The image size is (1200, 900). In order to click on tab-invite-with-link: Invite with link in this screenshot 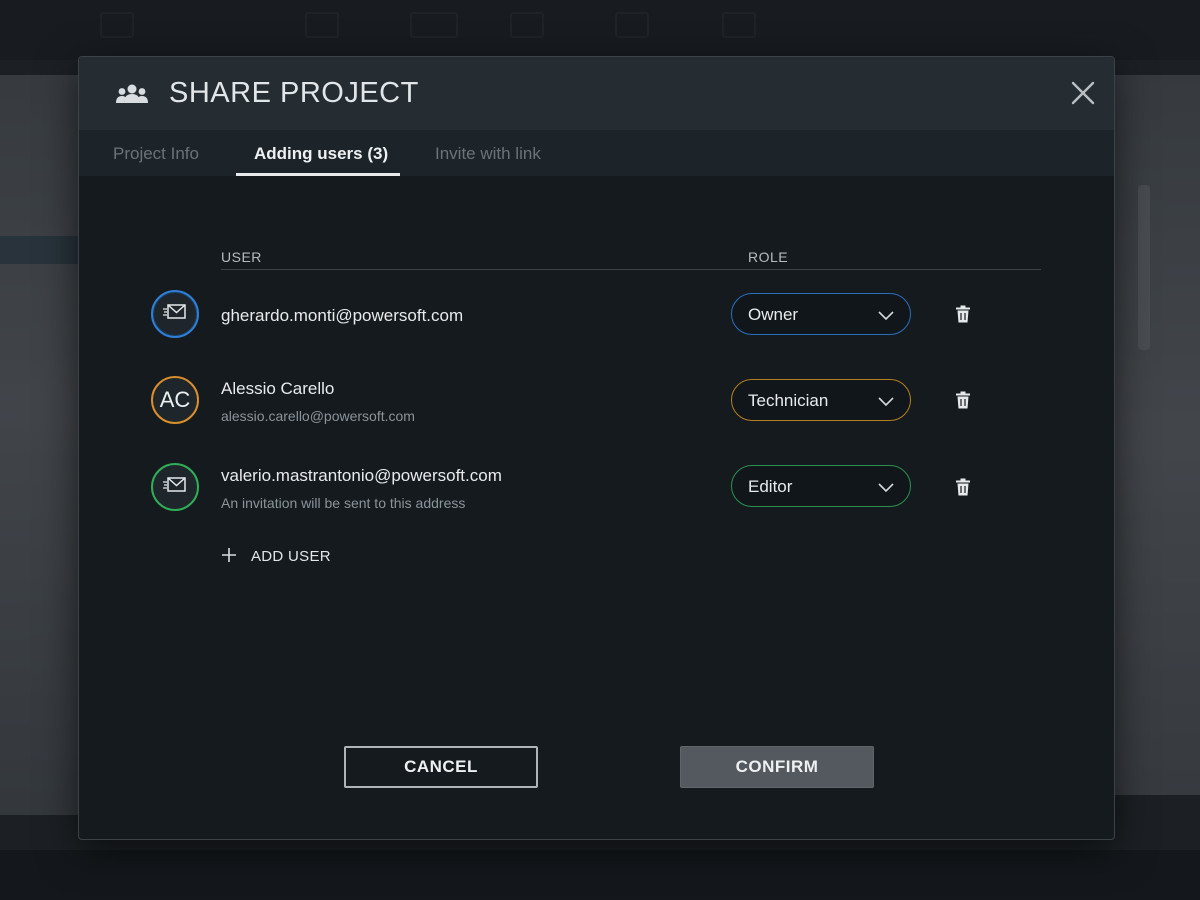, I will do `click(488, 154)`.